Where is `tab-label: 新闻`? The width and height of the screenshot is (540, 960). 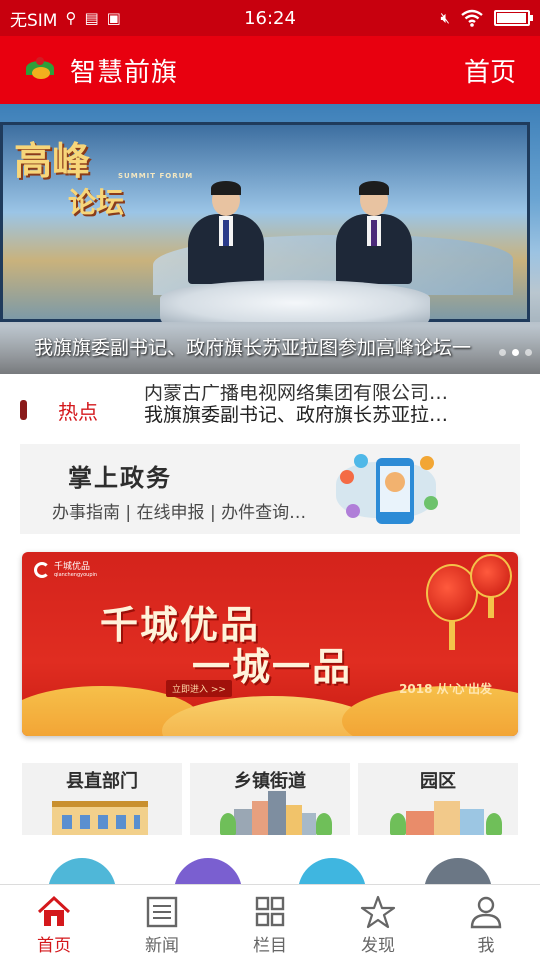
tab-label: 新闻 is located at coordinates (162, 946).